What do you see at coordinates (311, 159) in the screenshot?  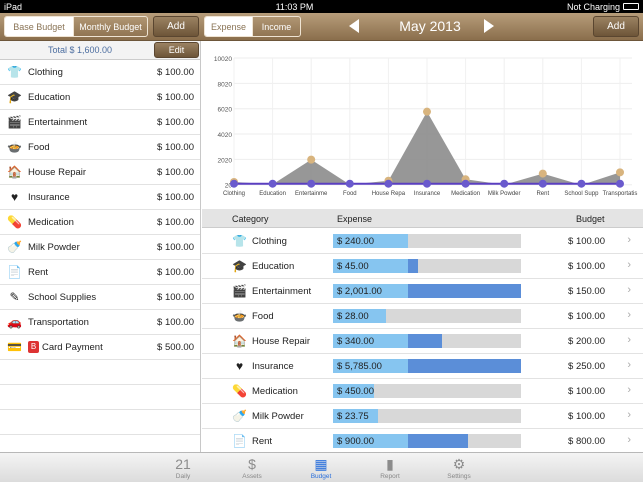 I see `expense-point` at bounding box center [311, 159].